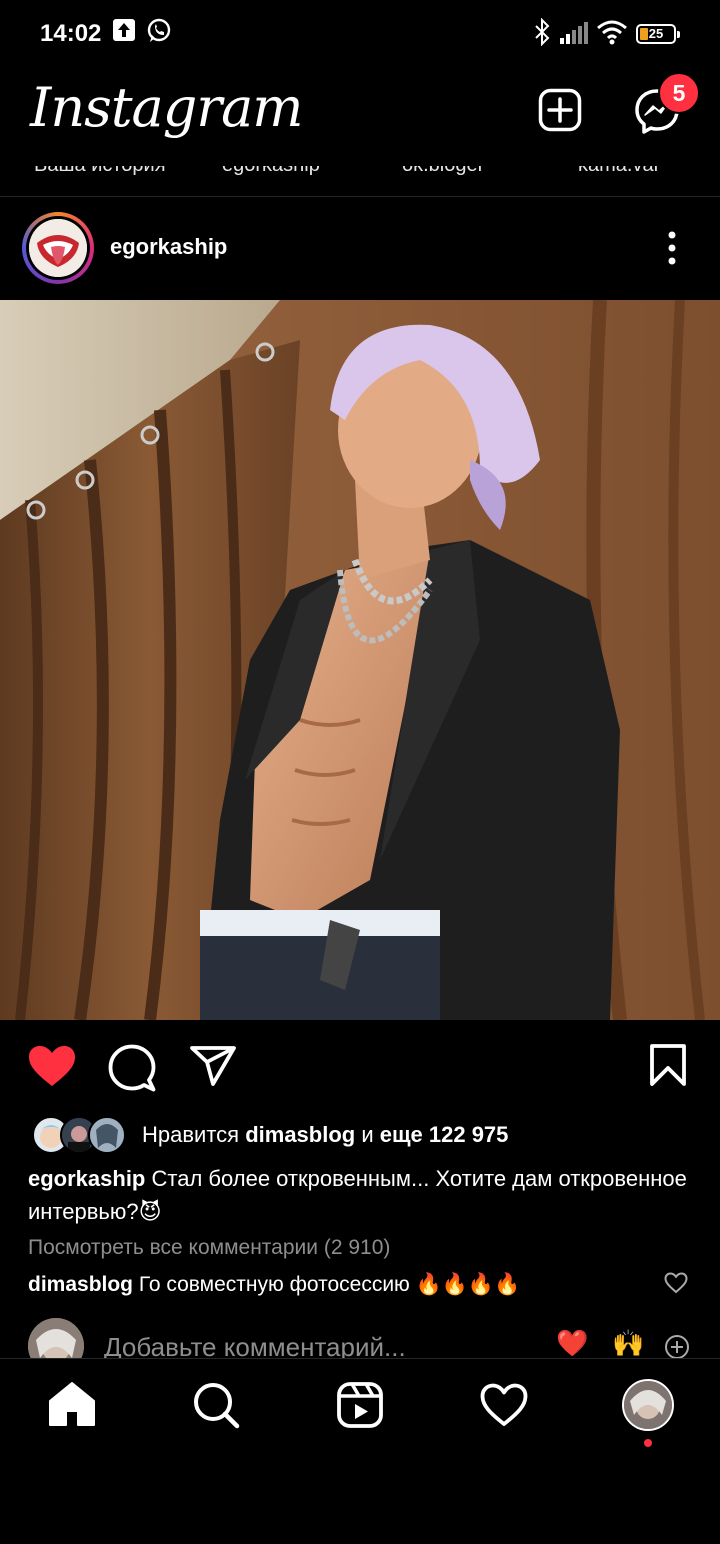  I want to click on bookmark-icon, so click(668, 1065).